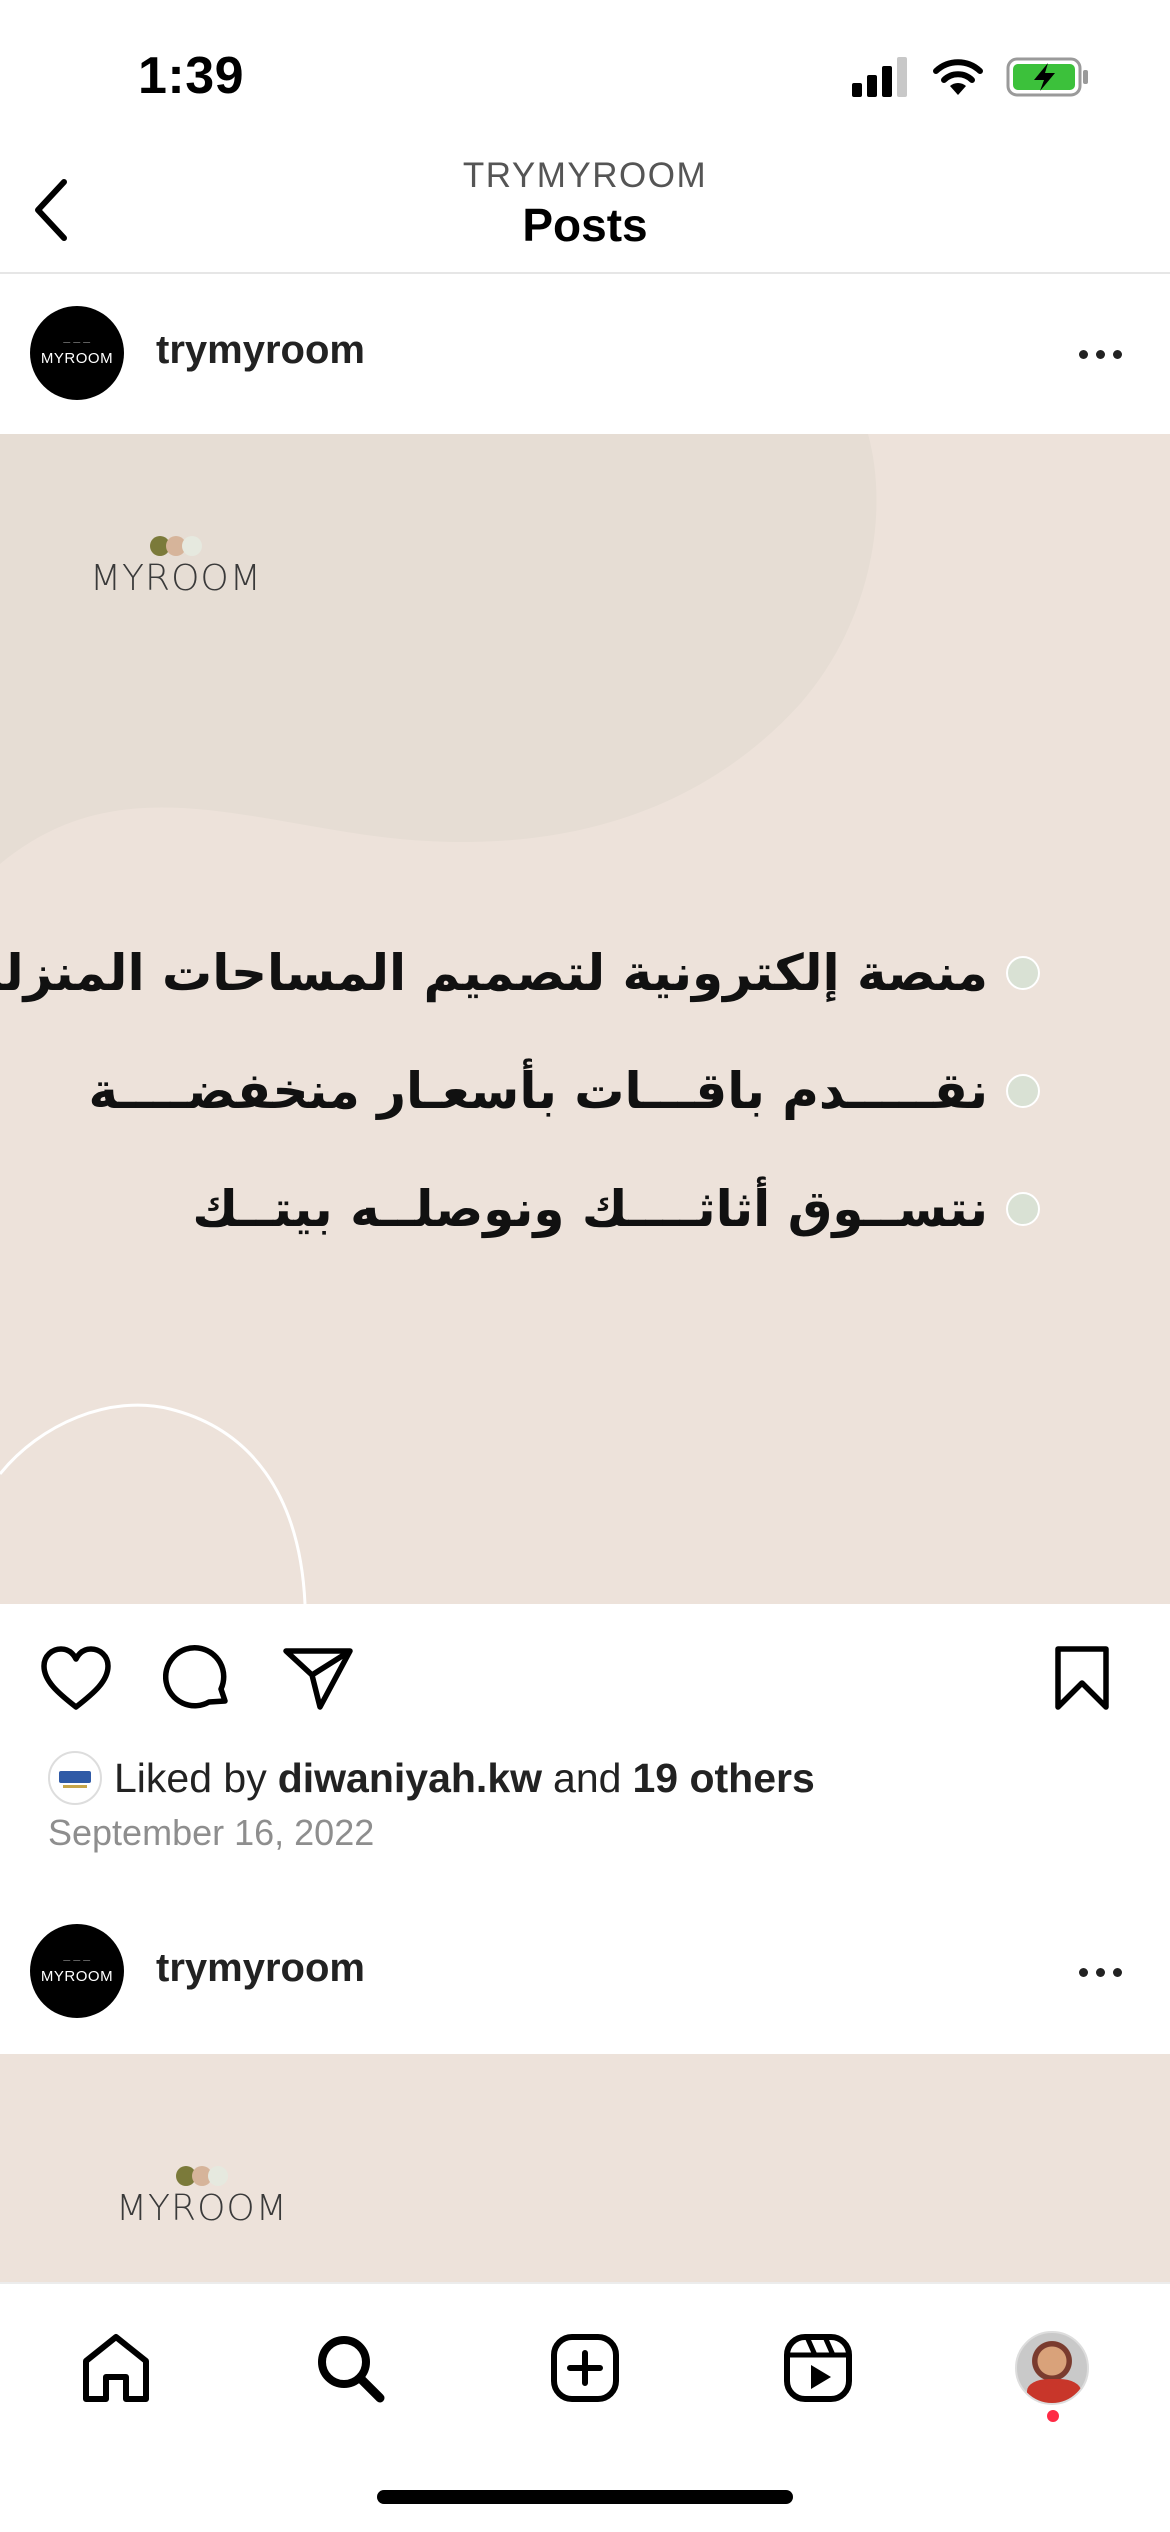  I want to click on like-button, so click(76, 1678).